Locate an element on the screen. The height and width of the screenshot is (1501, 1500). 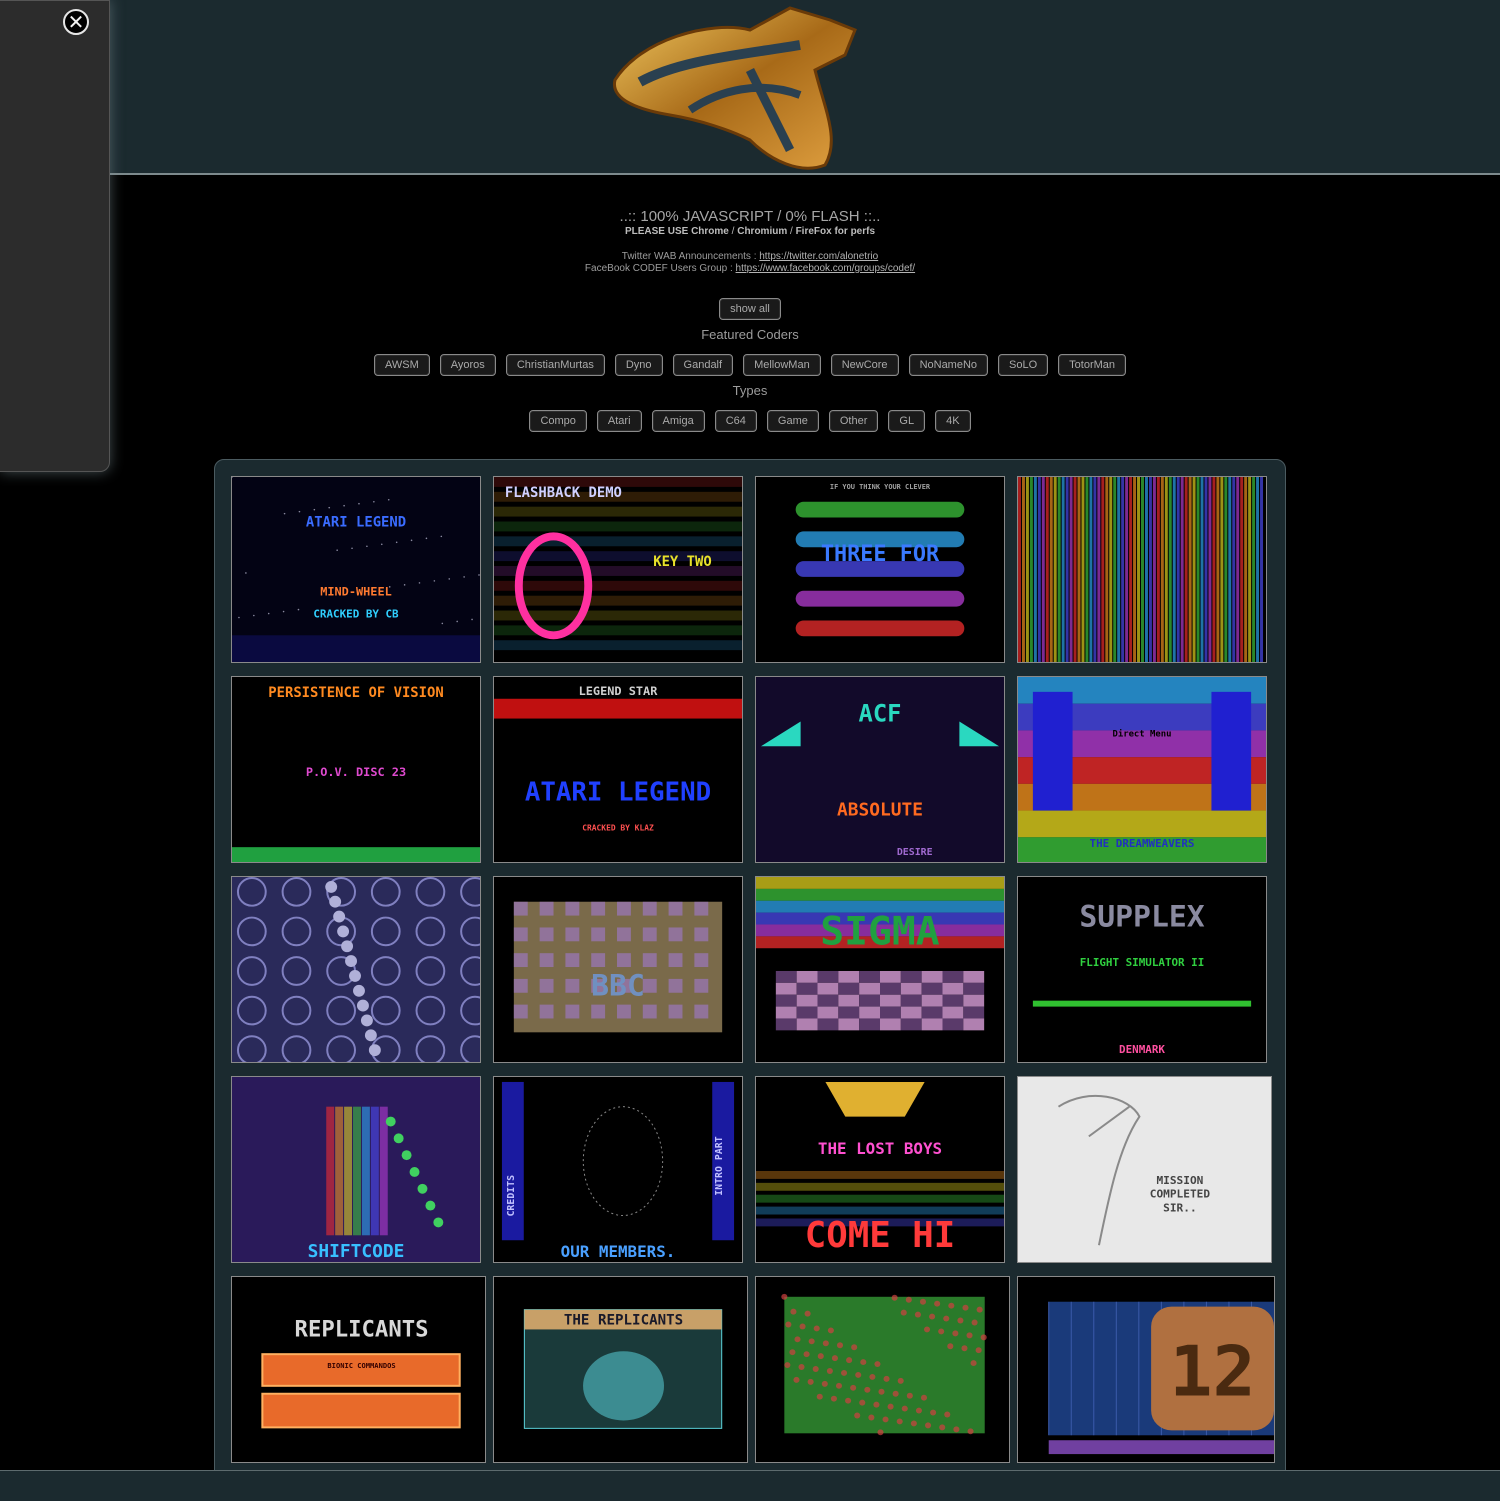
demo-screenshot: PERSISTENCE OF VISION P.O.V. DISC 23 is located at coordinates (356, 769).